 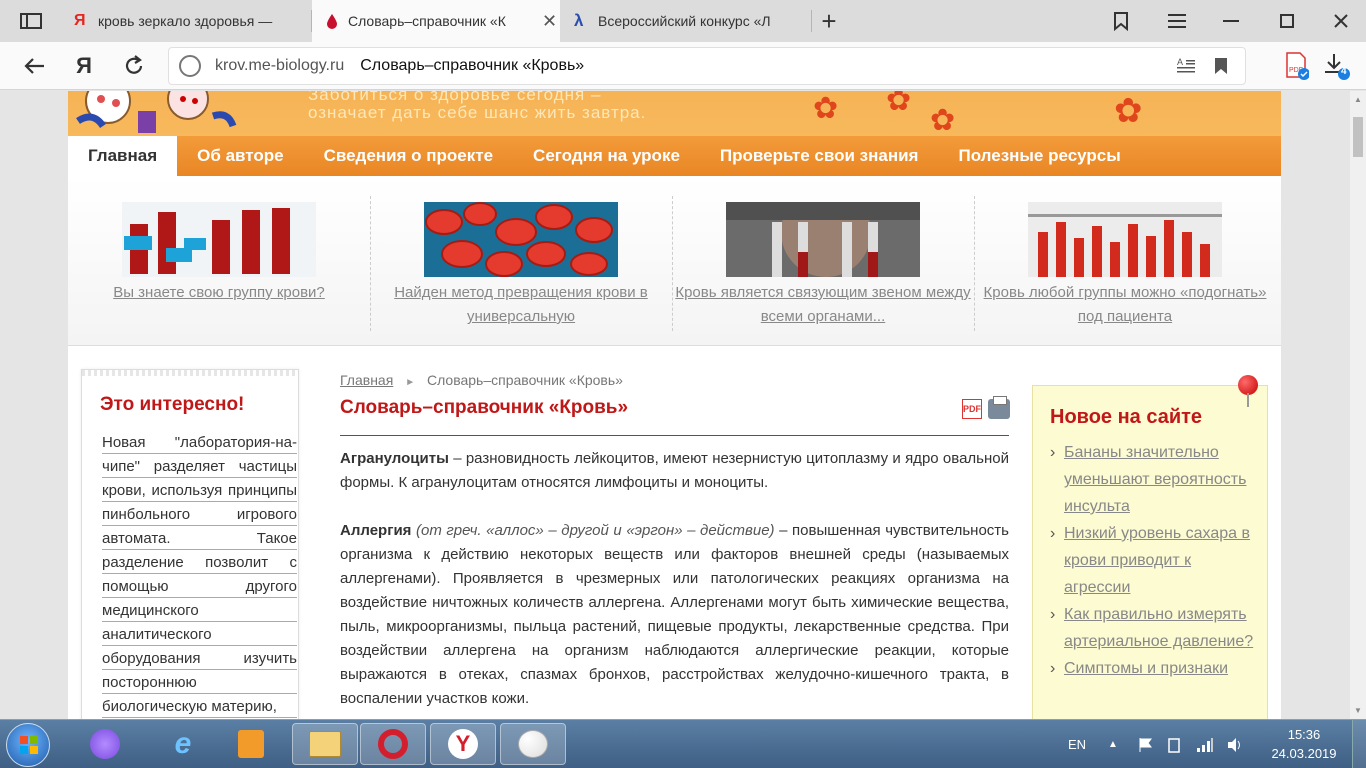 What do you see at coordinates (156, 112) in the screenshot?
I see `cartoon-characters-icon` at bounding box center [156, 112].